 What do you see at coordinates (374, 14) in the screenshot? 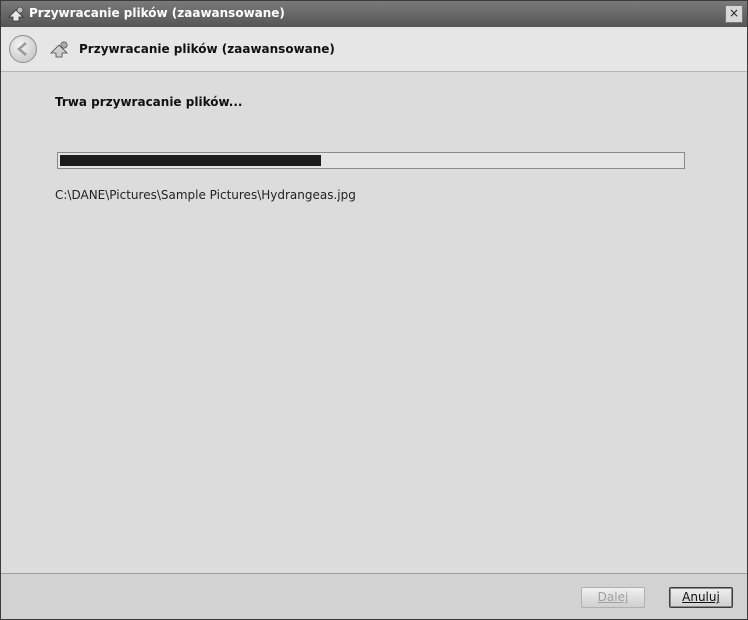
I see `title-bar: Przywracanie plików (zaawansowane) ×` at bounding box center [374, 14].